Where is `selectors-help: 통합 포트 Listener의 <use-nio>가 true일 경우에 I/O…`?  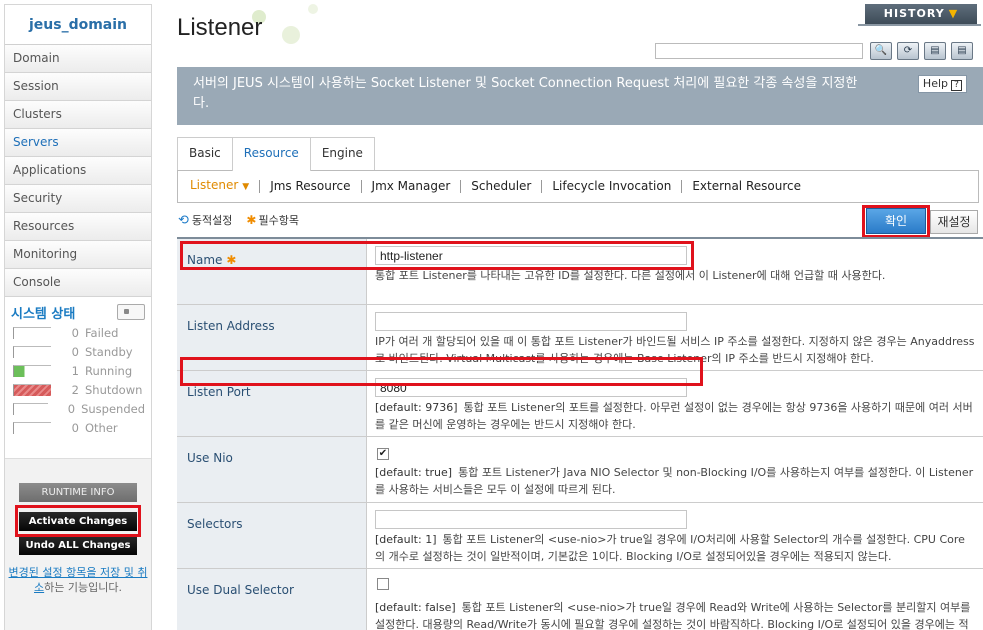 selectors-help: 통합 포트 Listener의 <use-nio>가 true일 경우에 I/O… is located at coordinates (670, 548).